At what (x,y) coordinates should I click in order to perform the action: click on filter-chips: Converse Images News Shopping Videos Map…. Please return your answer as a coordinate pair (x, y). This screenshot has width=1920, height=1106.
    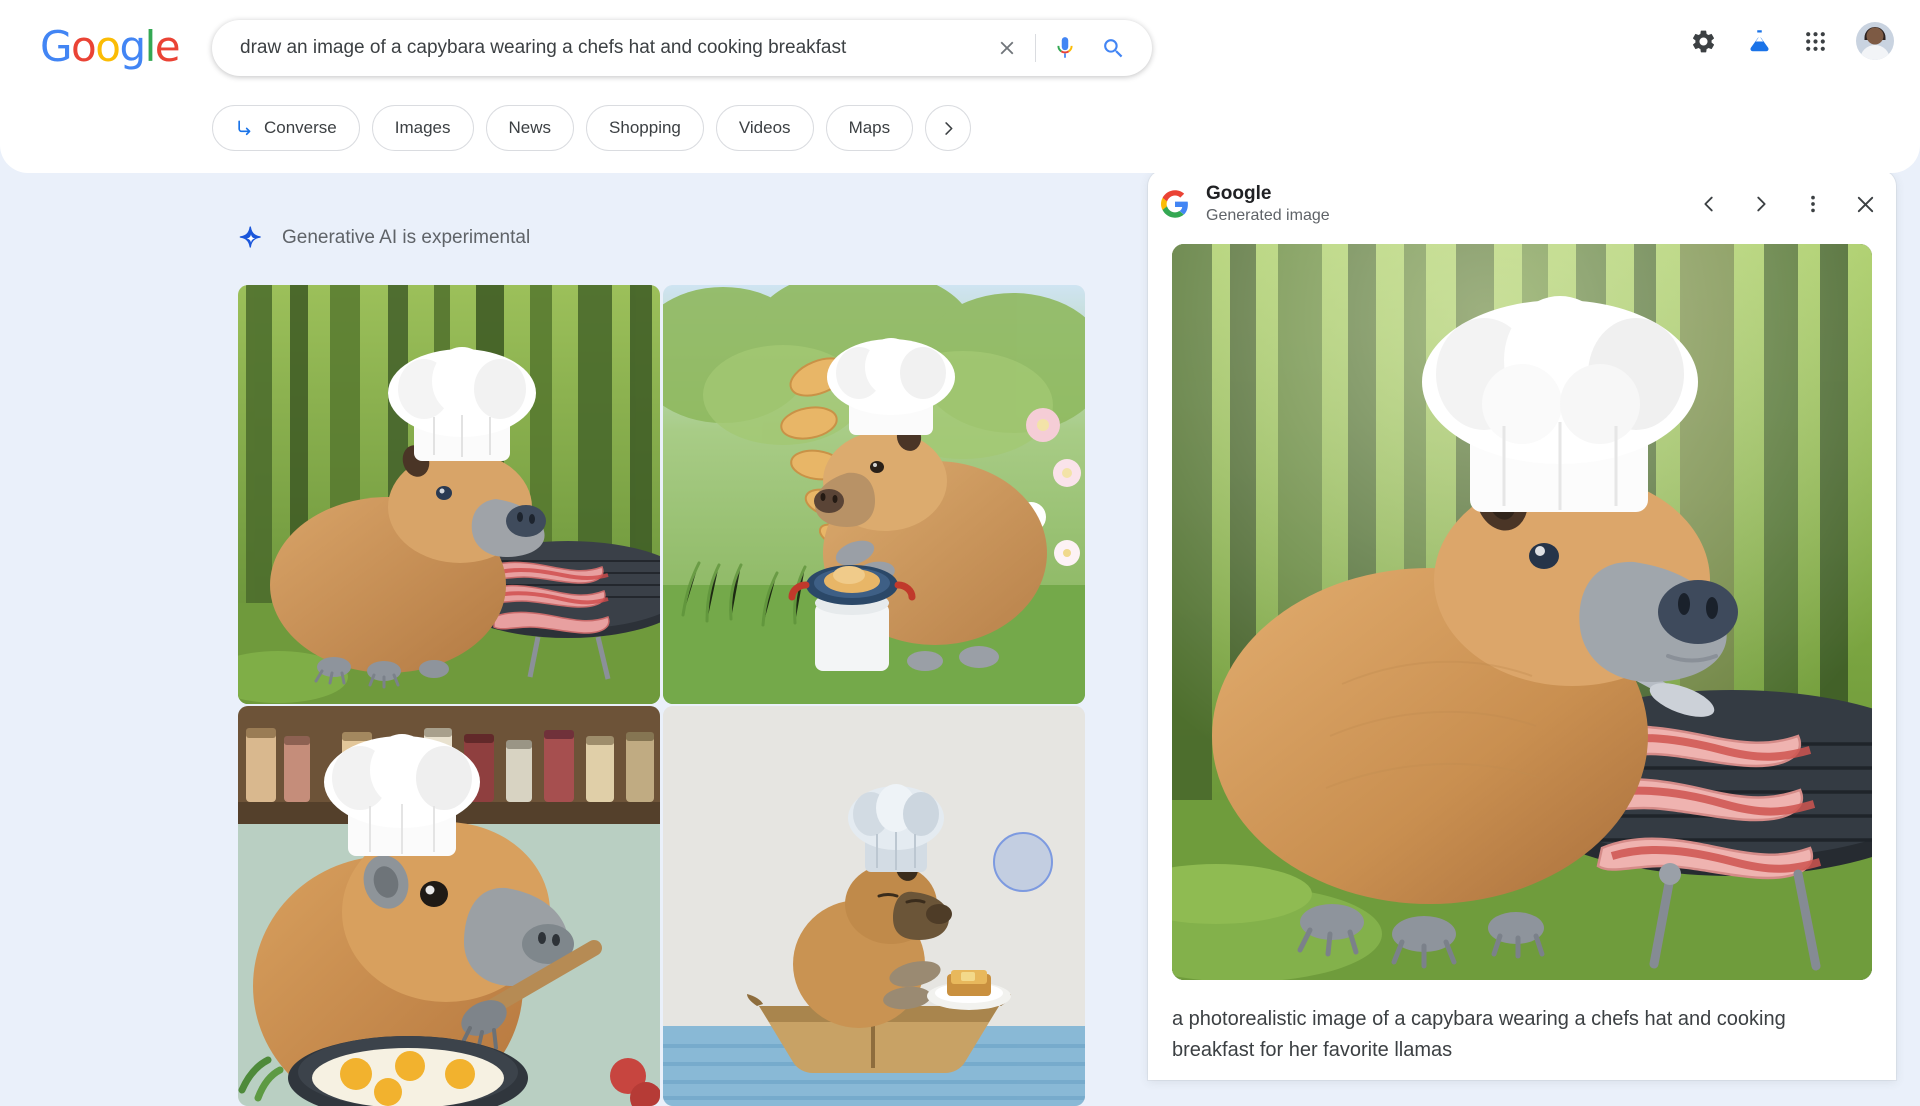
    Looking at the image, I should click on (592, 128).